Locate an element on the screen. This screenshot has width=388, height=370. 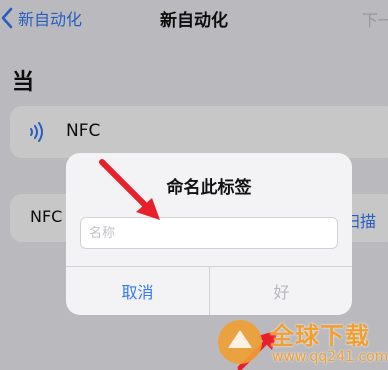
ok-button: 好 is located at coordinates (281, 291).